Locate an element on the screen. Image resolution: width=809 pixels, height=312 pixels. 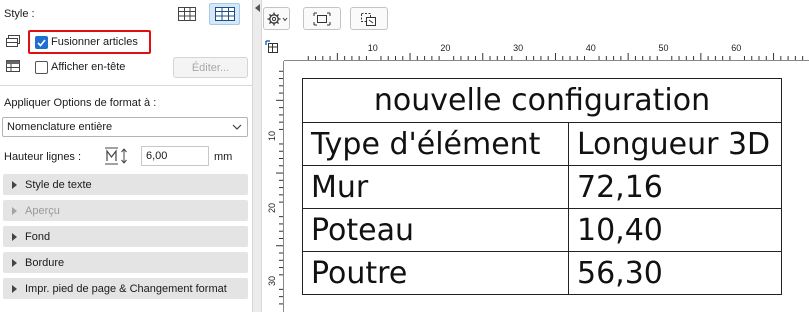
table-title-row: nouvelle configuration is located at coordinates (542, 100).